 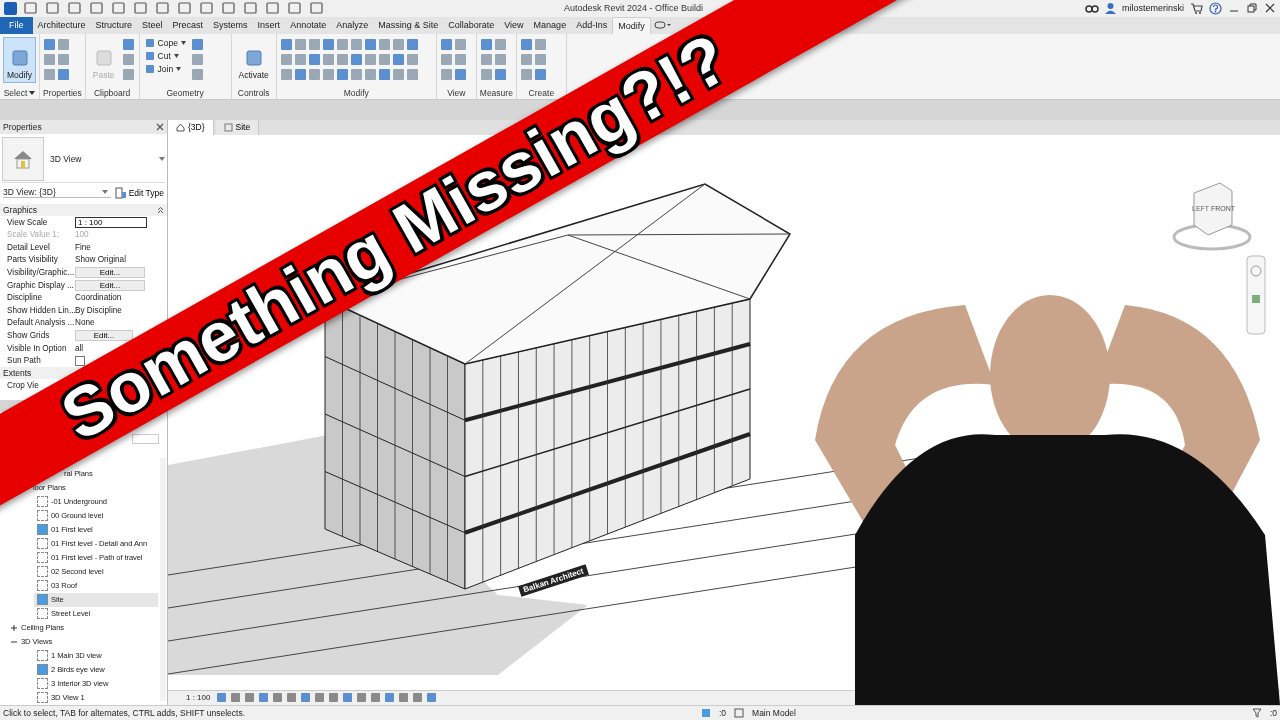 What do you see at coordinates (188, 25) in the screenshot?
I see `ribbon-tab: Precast` at bounding box center [188, 25].